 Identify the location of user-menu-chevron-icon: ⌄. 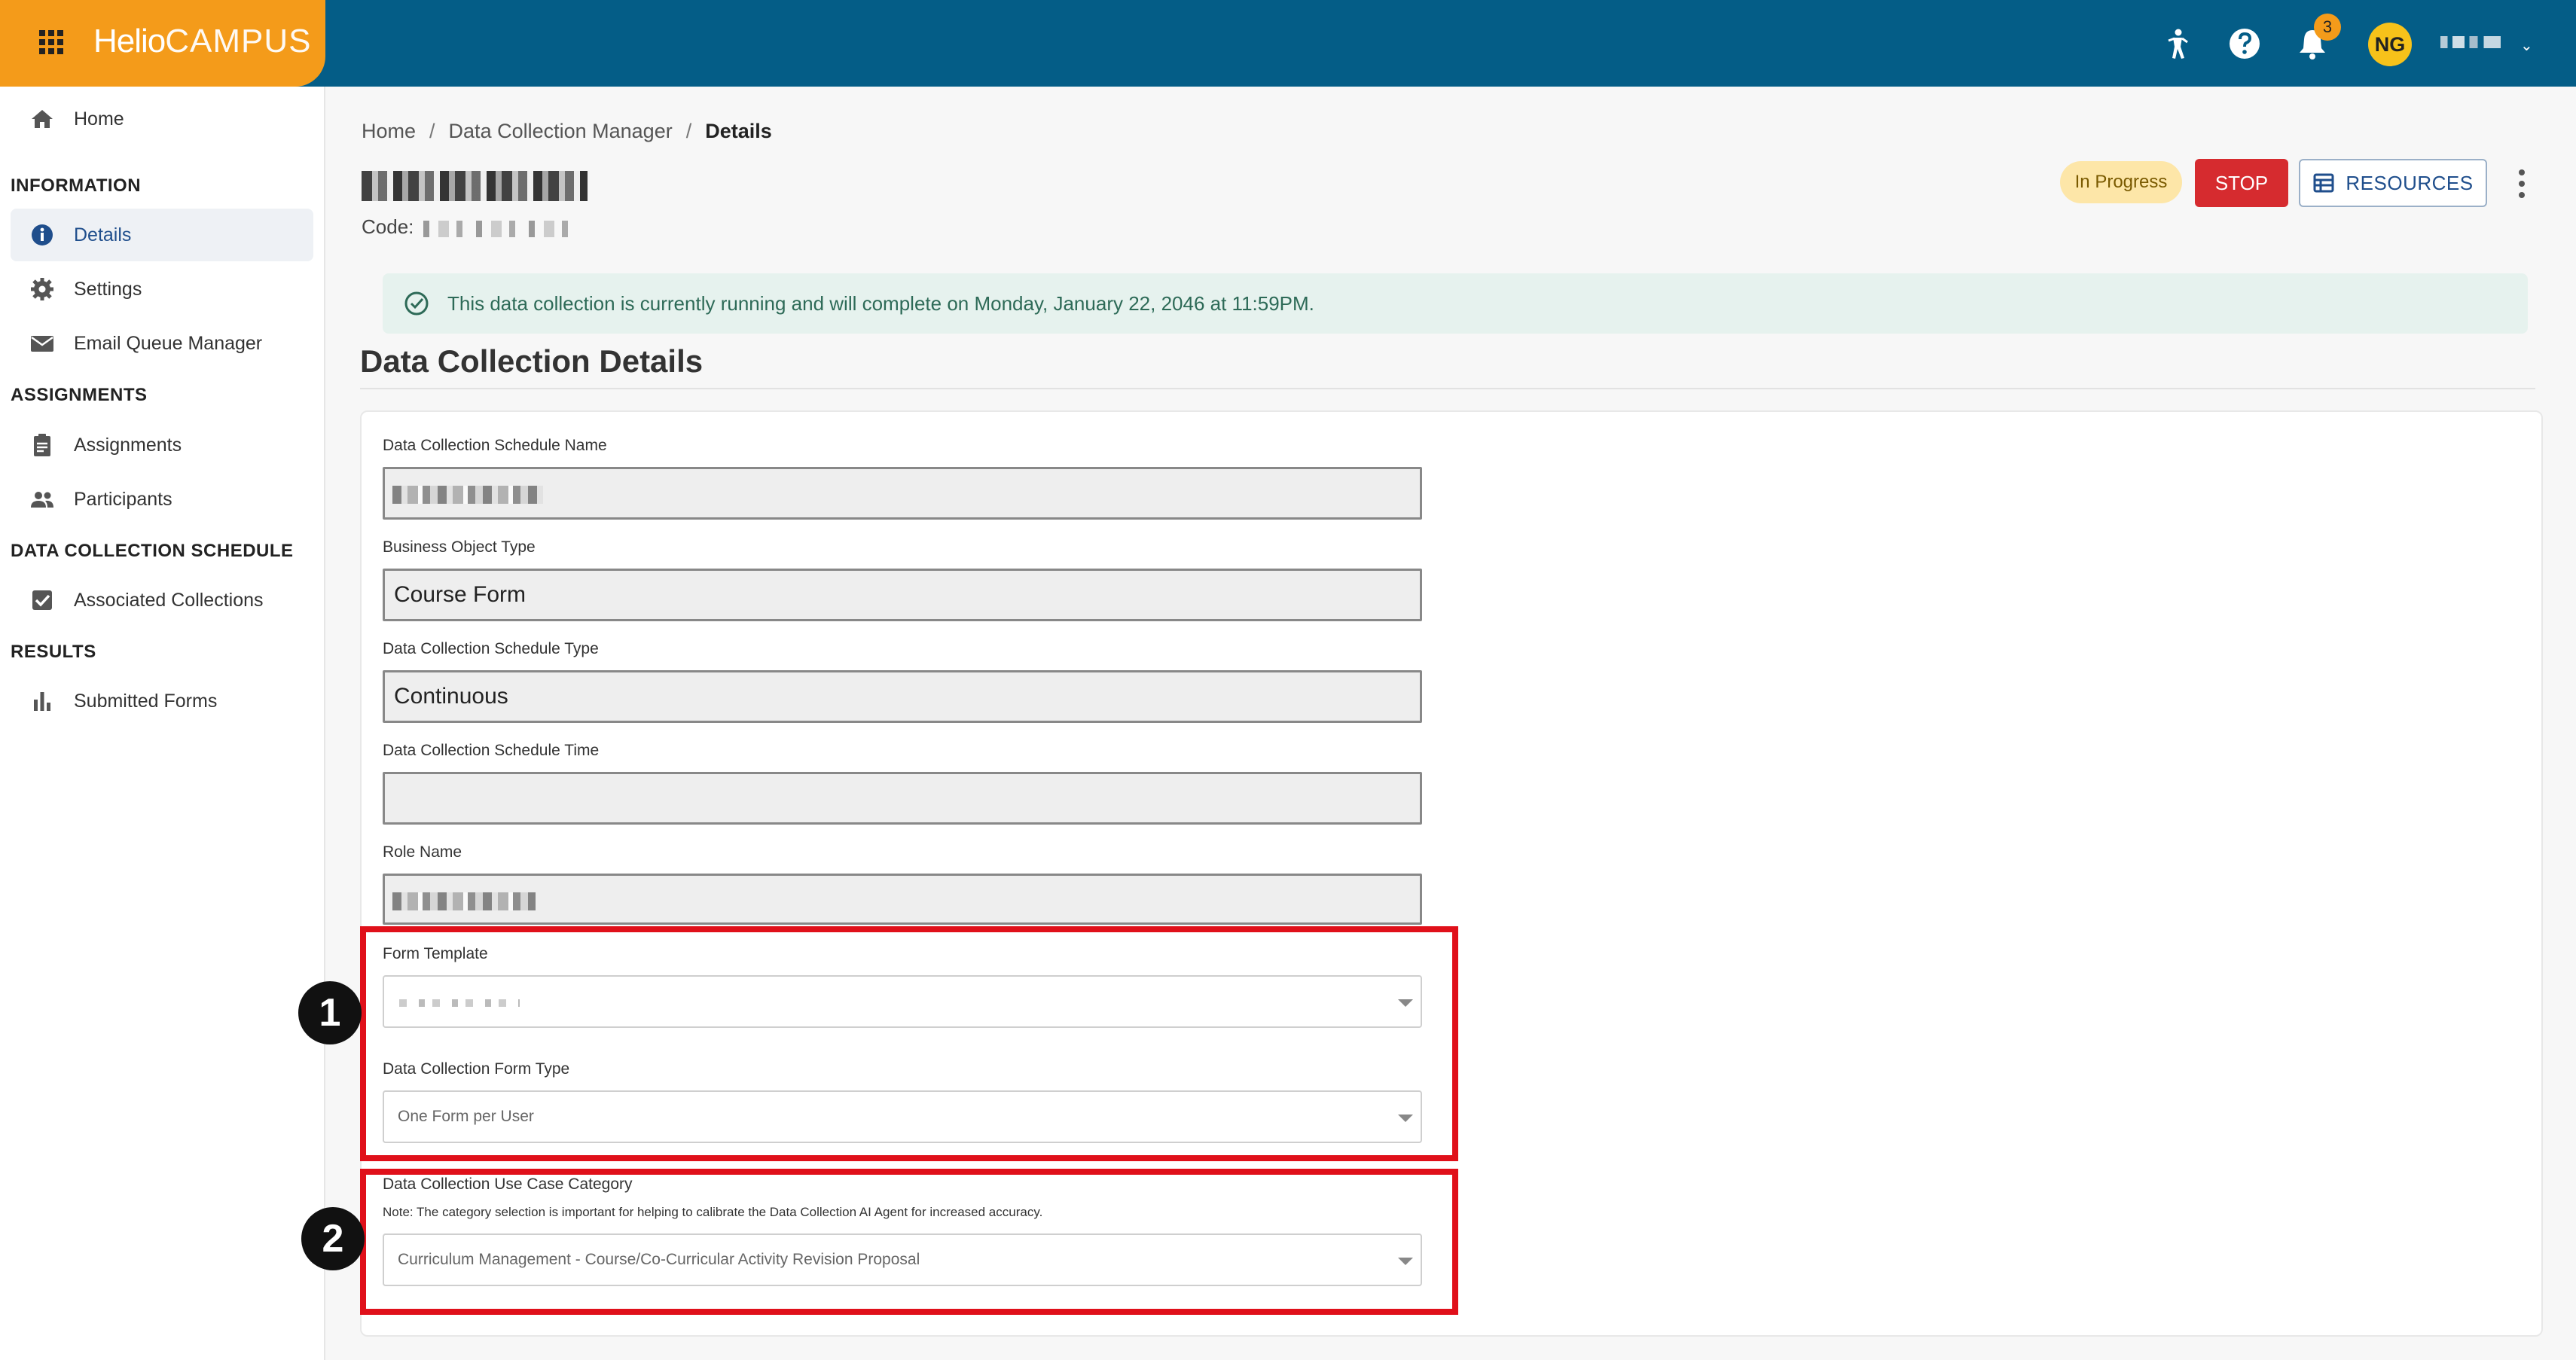
(2527, 45).